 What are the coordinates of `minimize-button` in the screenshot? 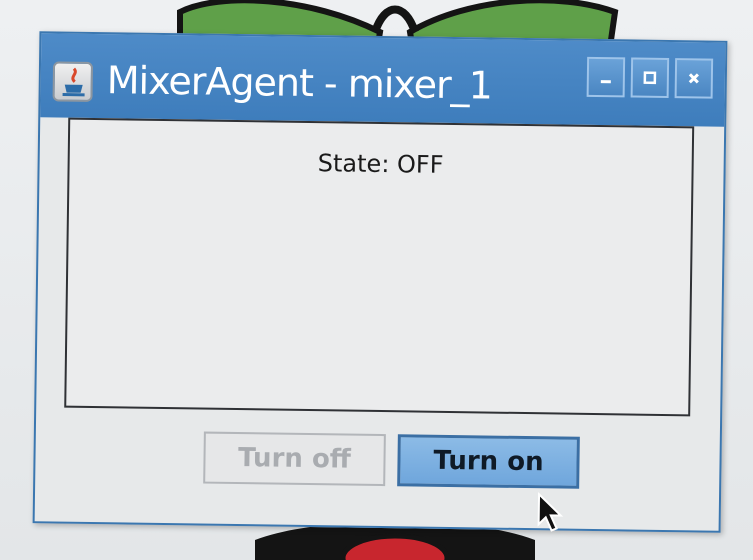 It's located at (606, 77).